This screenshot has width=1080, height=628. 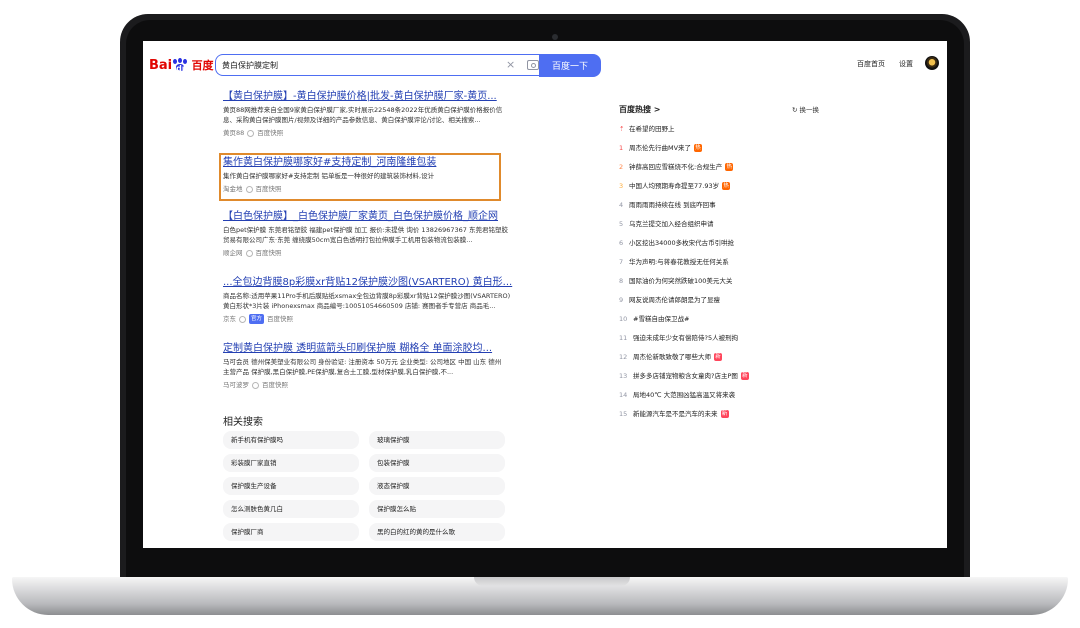 What do you see at coordinates (388, 163) in the screenshot?
I see `result-title: 集作黄白保护膜哪家好#支持定制_河南隆维包装` at bounding box center [388, 163].